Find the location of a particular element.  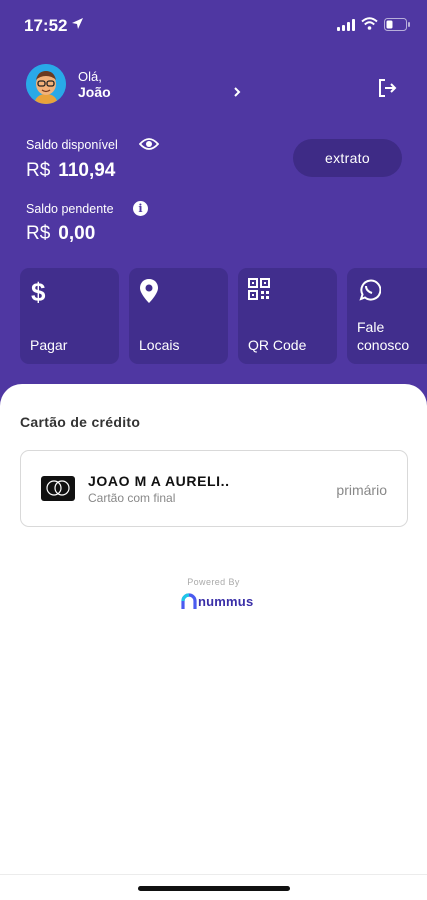

available-balance-label: Saldo disponível is located at coordinates (72, 145).